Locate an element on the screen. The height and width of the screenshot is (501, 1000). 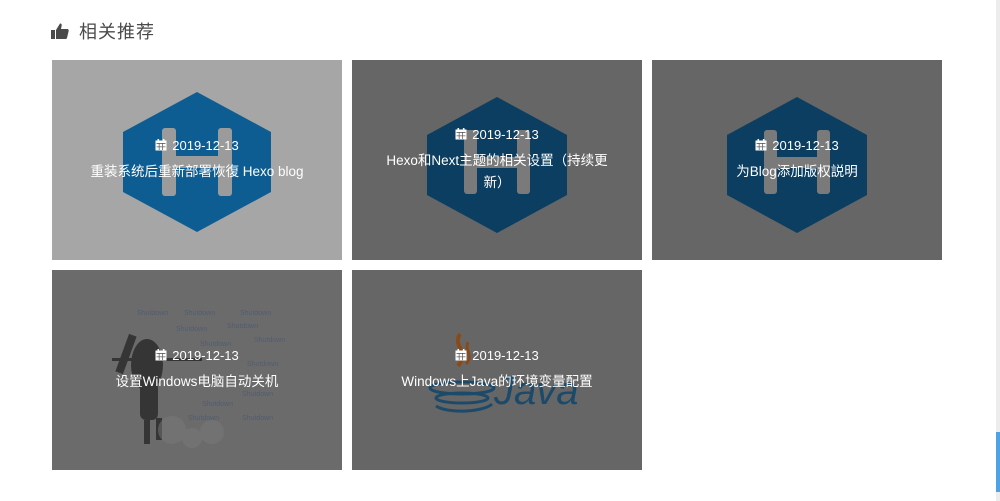
related-posts-header: 相关推荐 is located at coordinates (102, 31).